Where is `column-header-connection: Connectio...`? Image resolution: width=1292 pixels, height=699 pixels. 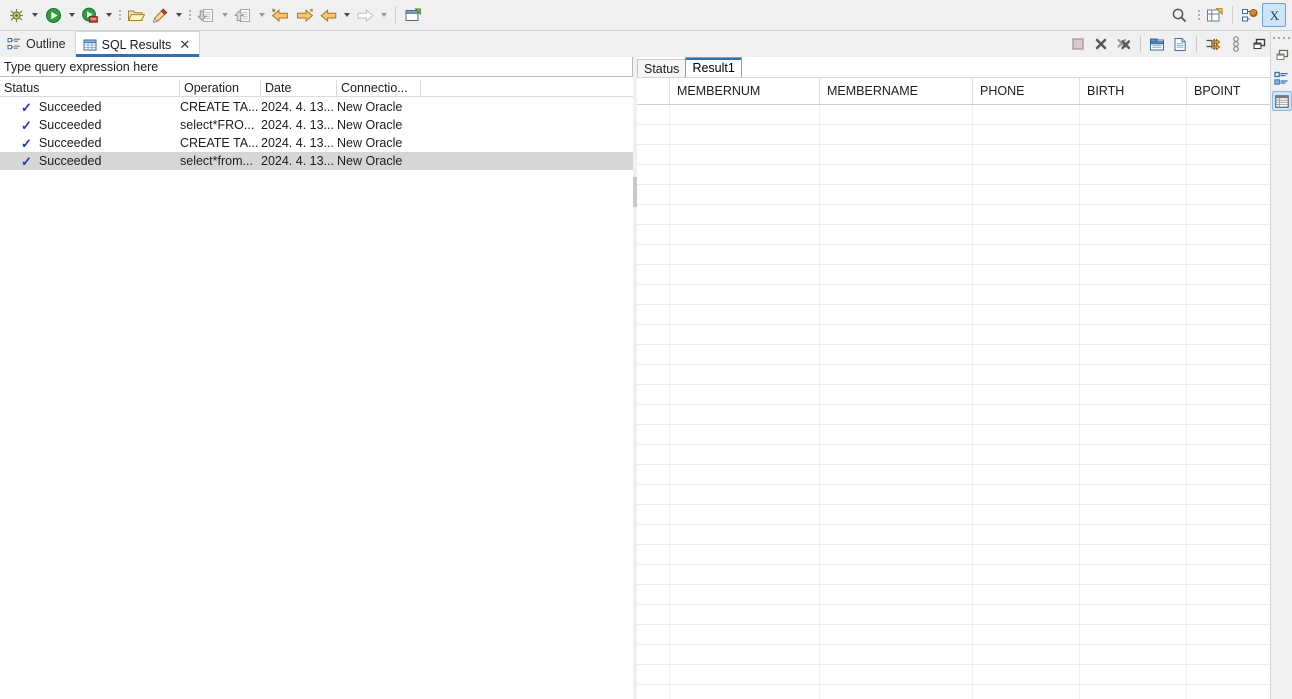 column-header-connection: Connectio... is located at coordinates (379, 88).